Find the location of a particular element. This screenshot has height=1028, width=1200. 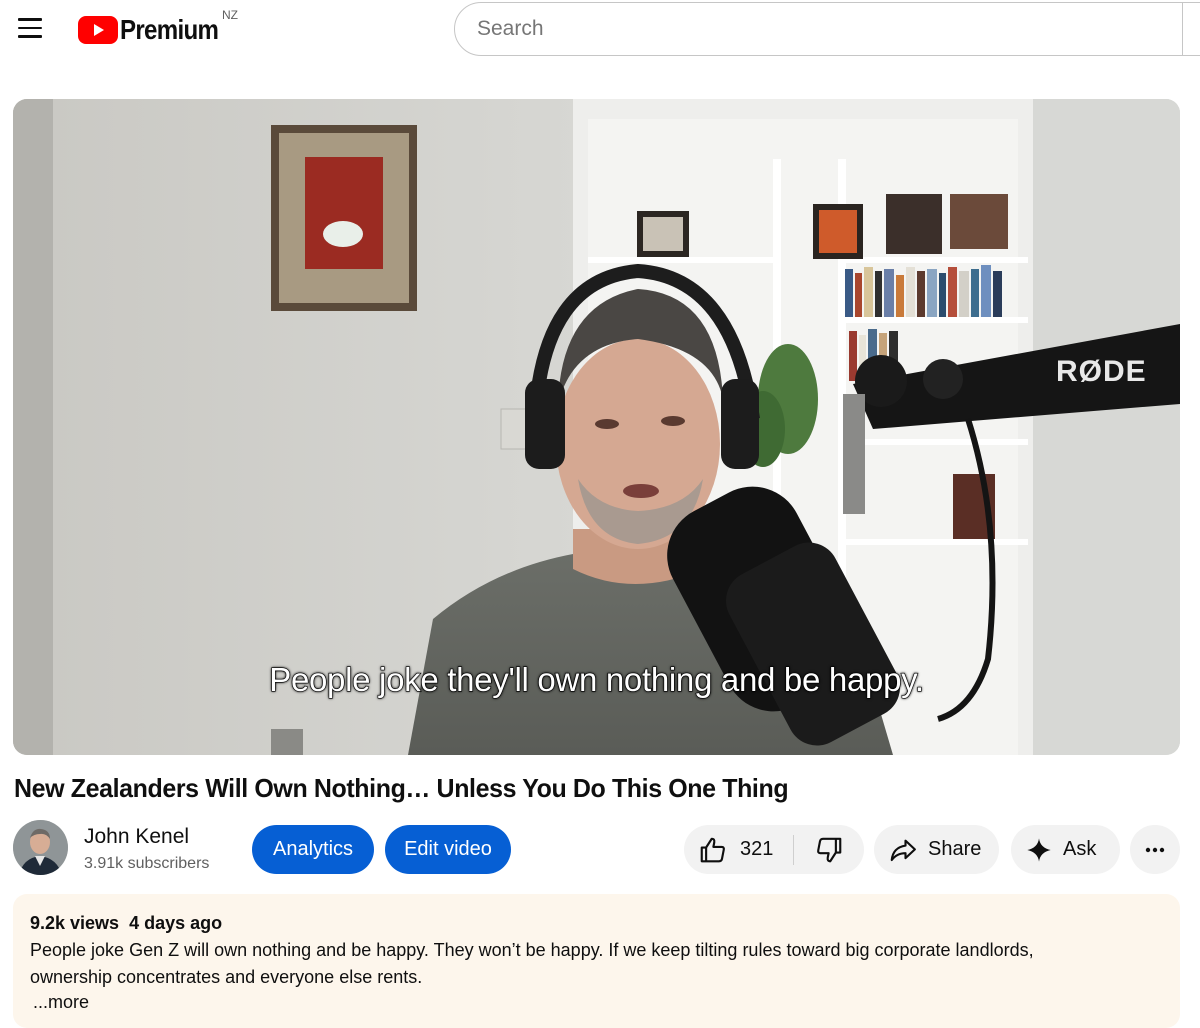

dislike-button is located at coordinates (829, 849).